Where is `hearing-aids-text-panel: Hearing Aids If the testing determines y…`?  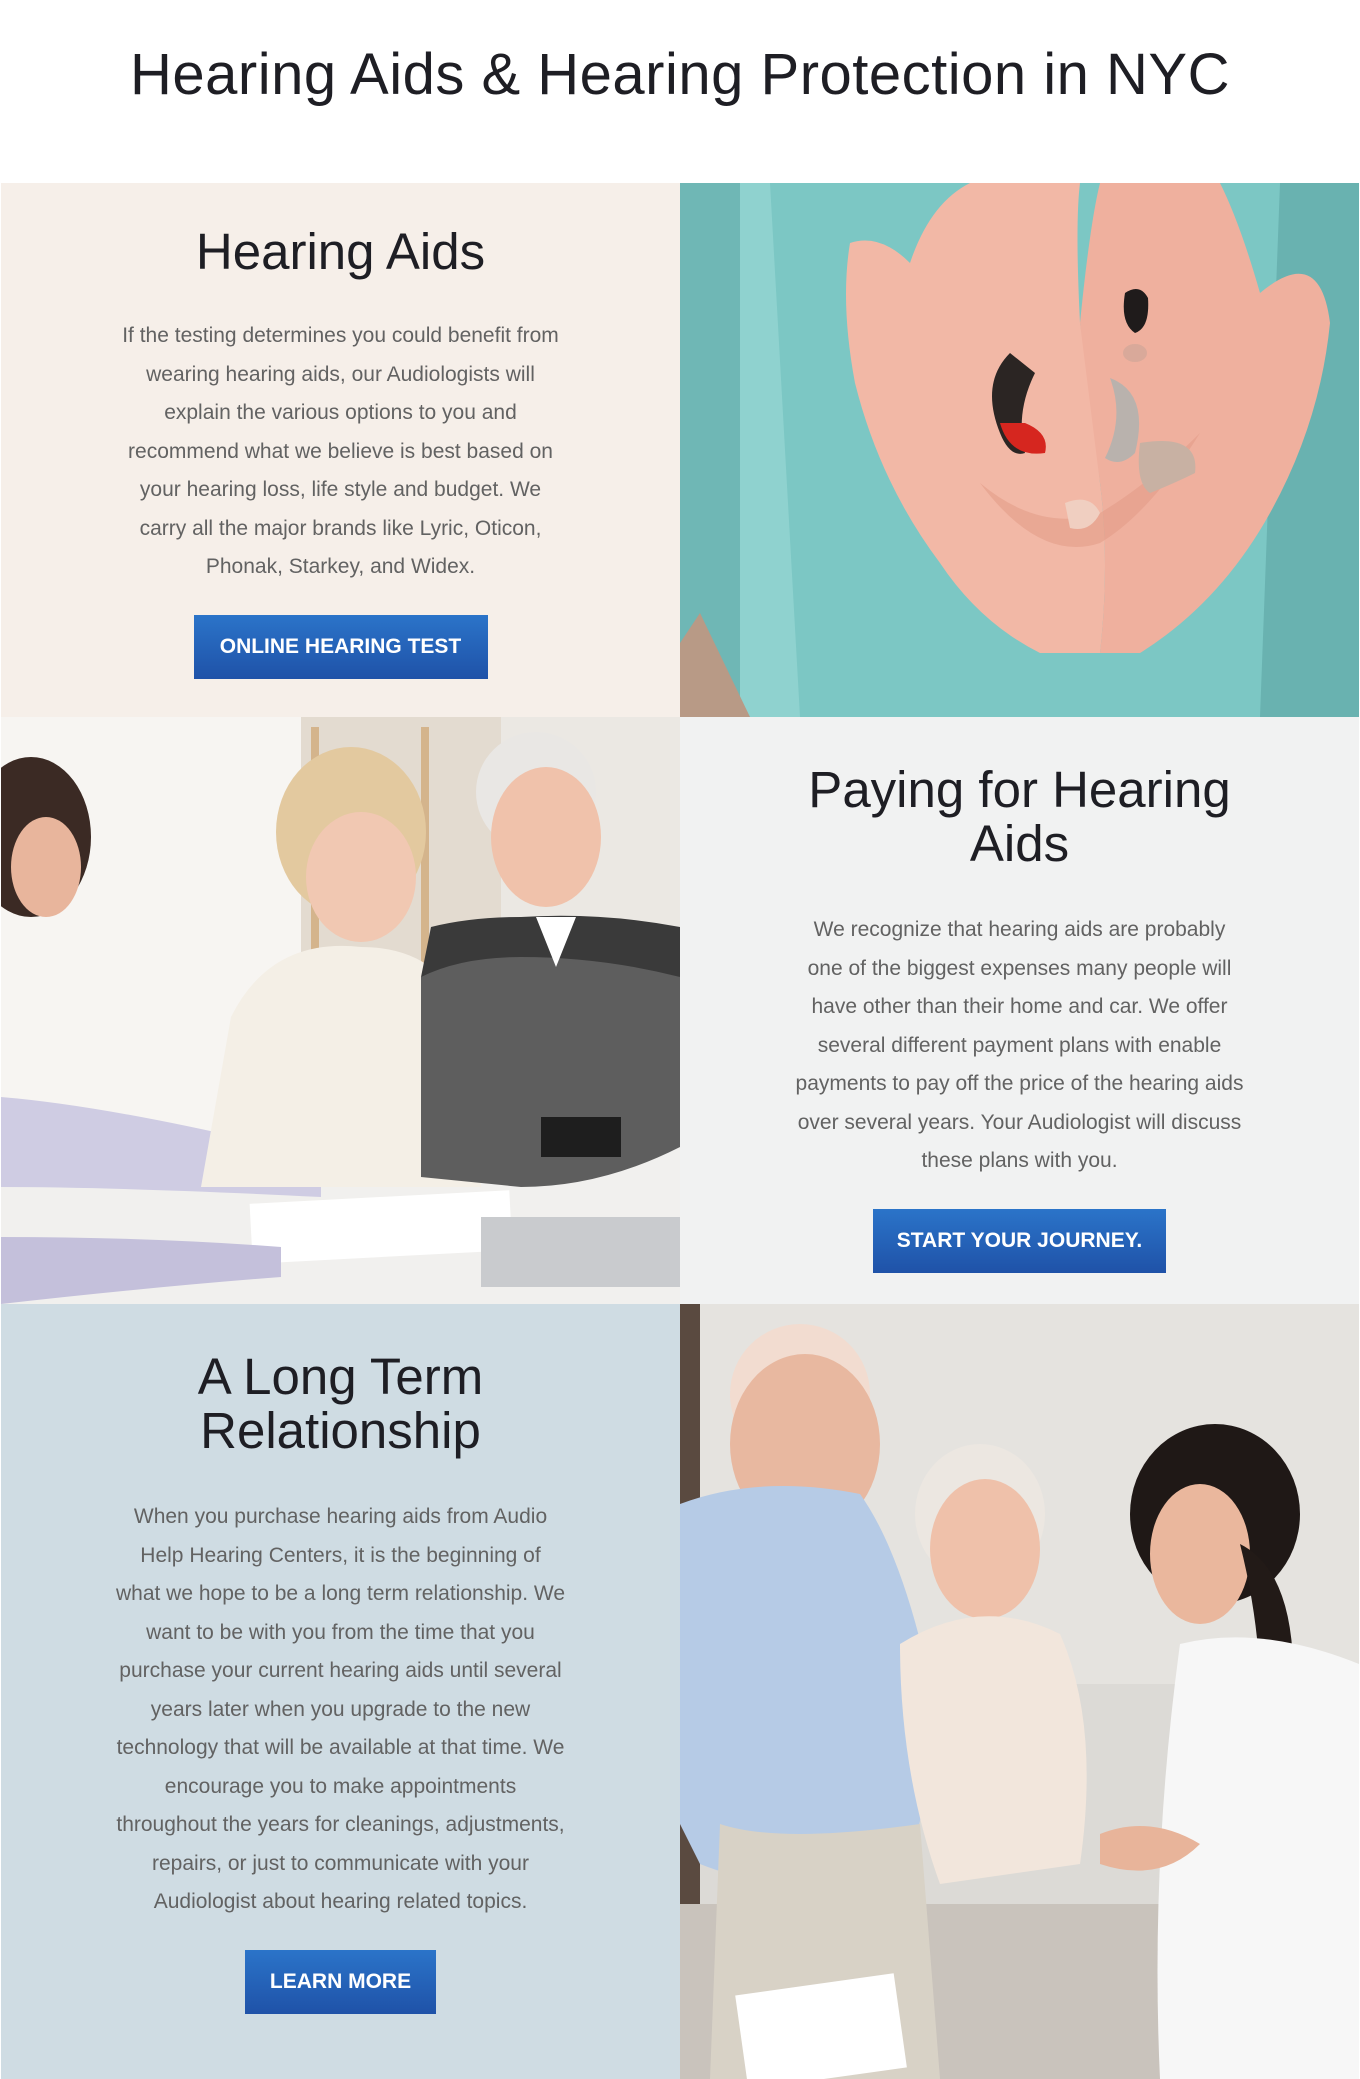
hearing-aids-text-panel: Hearing Aids If the testing determines y… is located at coordinates (340, 450).